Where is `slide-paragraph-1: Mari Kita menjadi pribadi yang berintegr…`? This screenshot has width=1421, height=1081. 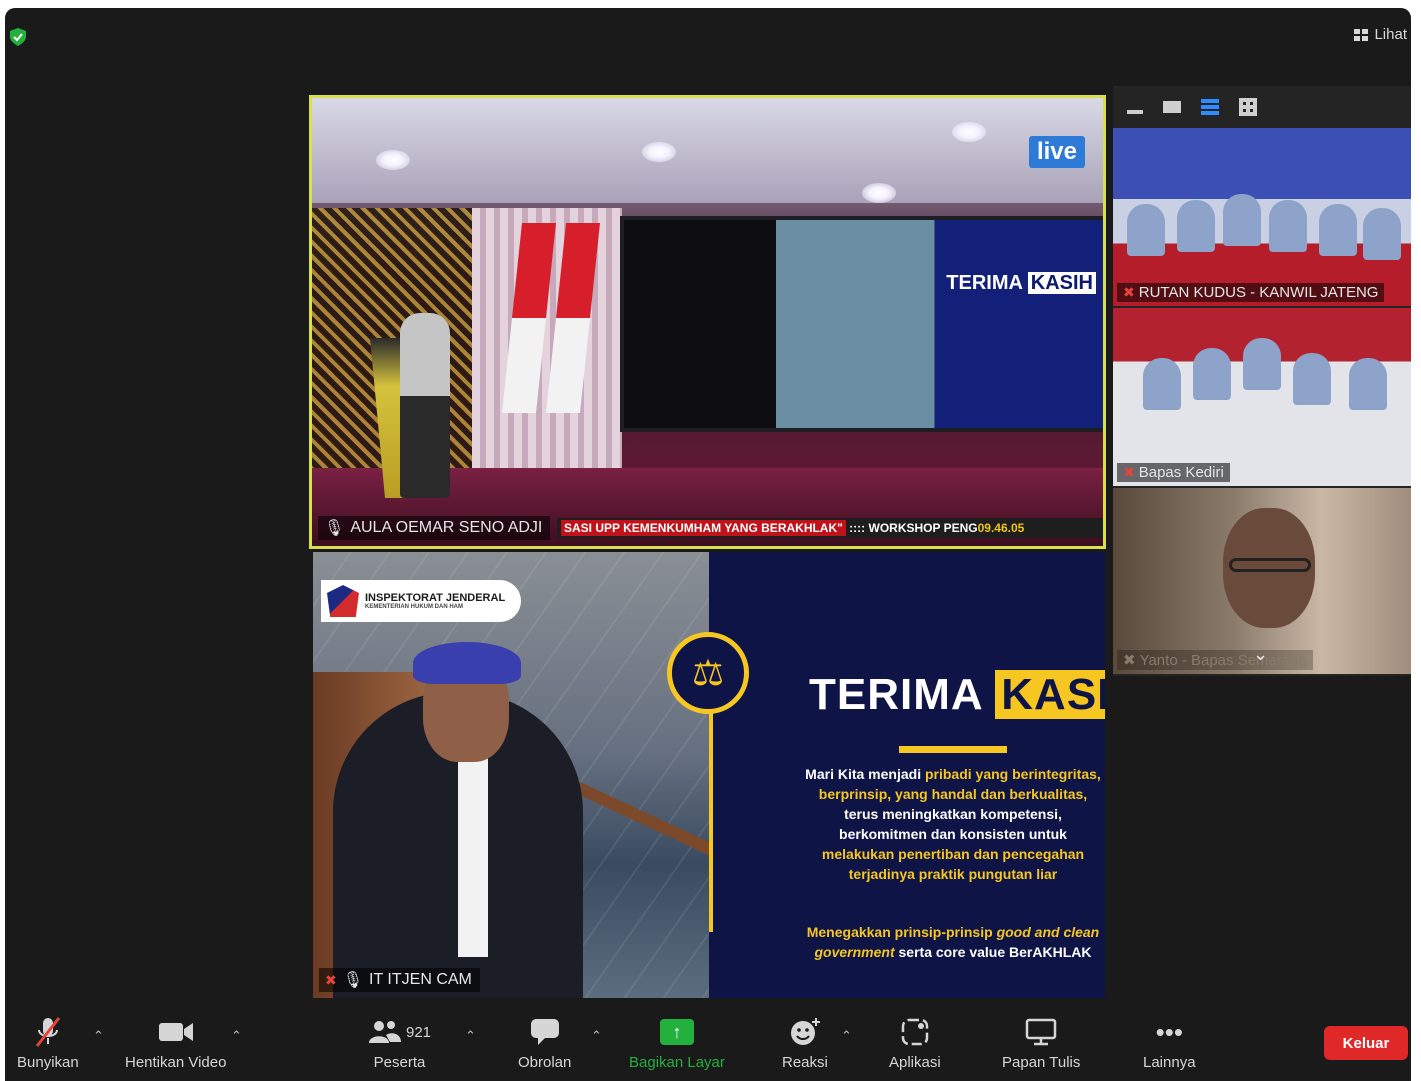 slide-paragraph-1: Mari Kita menjadi pribadi yang berintegr… is located at coordinates (953, 824).